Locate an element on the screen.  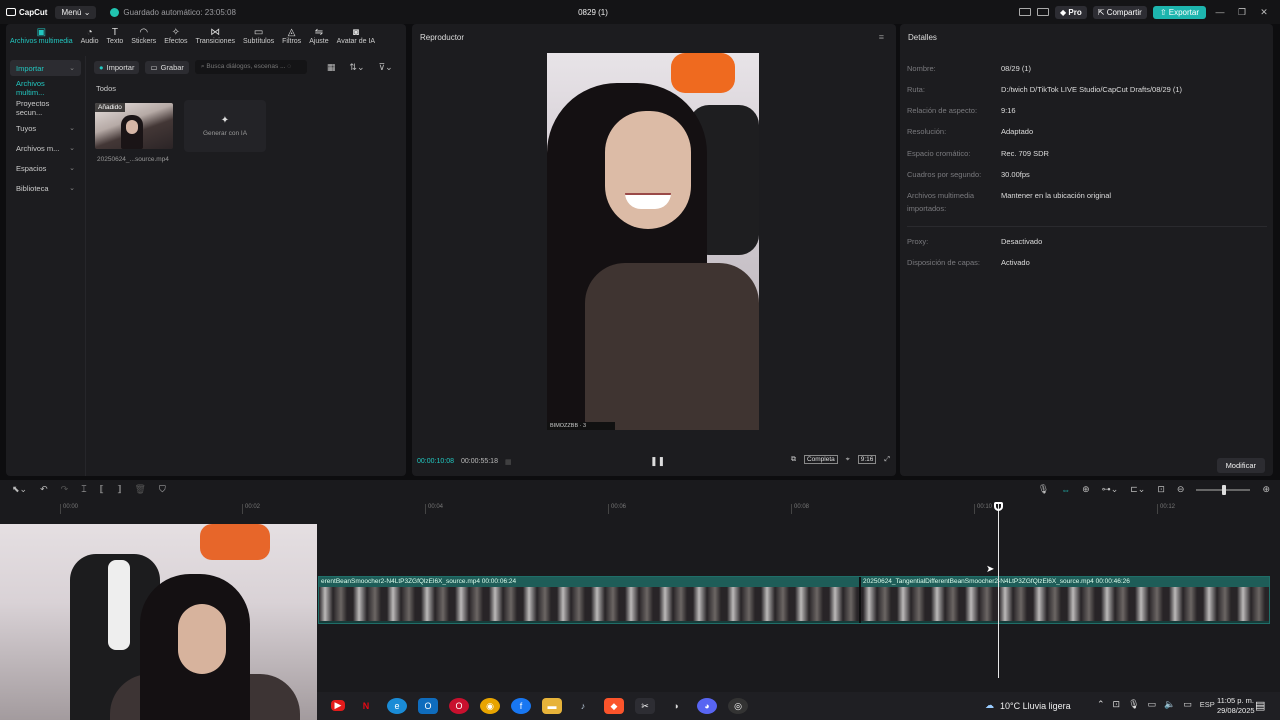
time-ruler: 00:00 00:02 00:04 00:06 00:08 00:10 00:12 is located at coordinates (640, 511).